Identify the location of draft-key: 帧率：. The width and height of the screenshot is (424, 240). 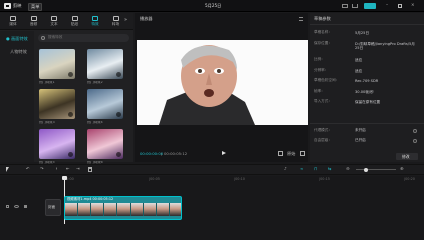
(319, 90).